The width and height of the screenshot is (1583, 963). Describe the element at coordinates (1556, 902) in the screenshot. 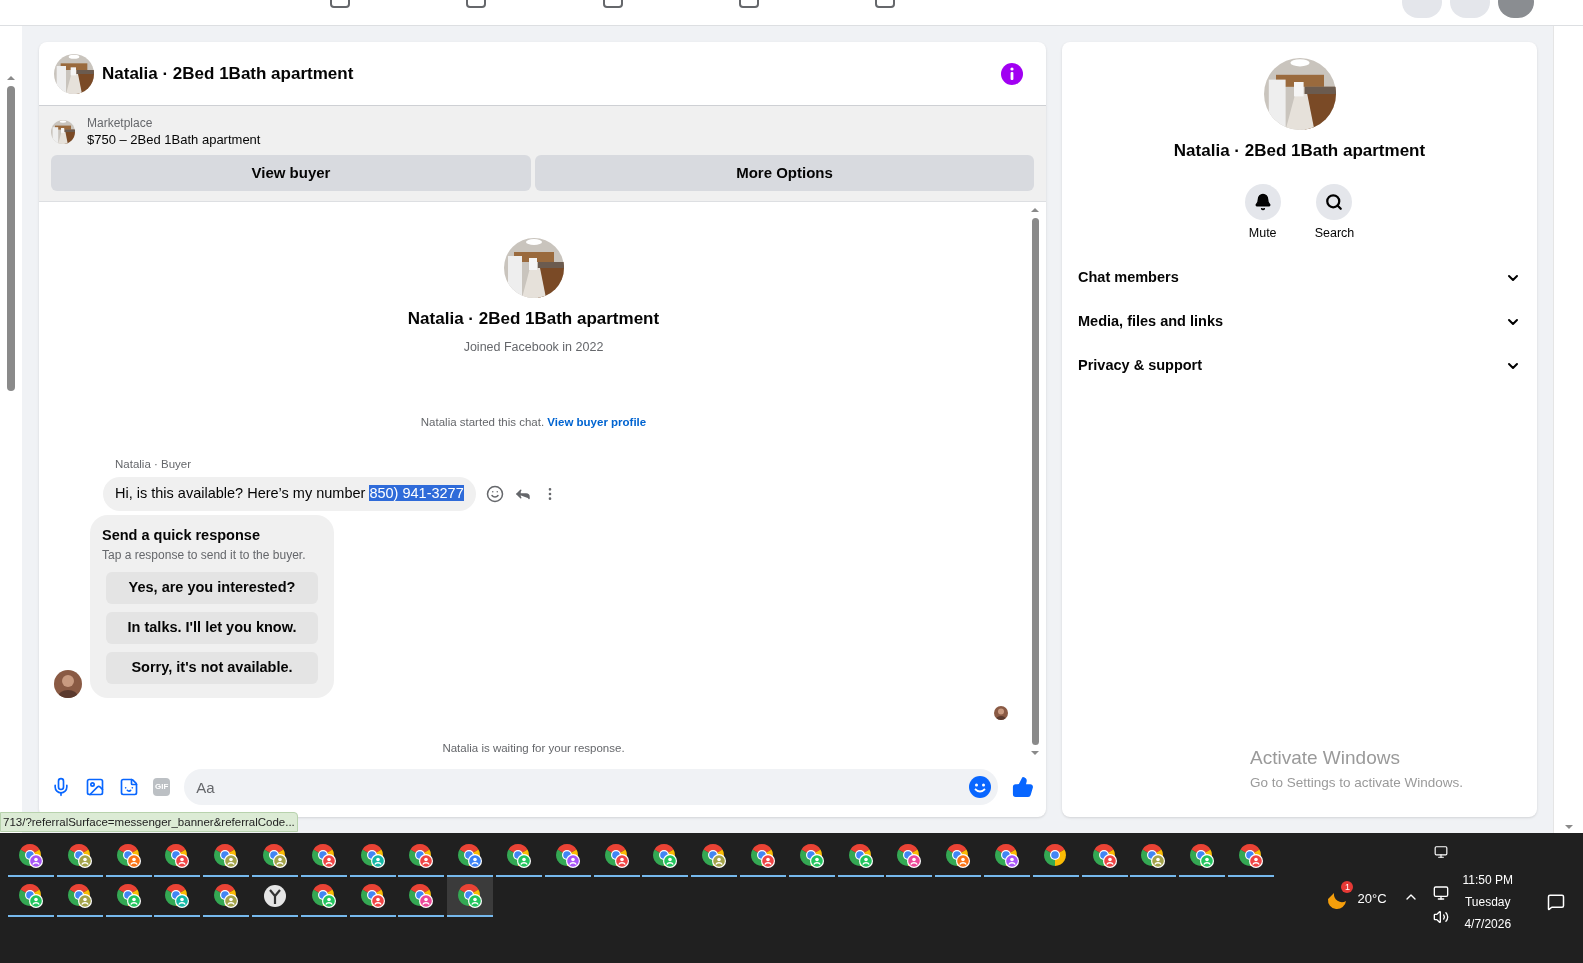

I see `notifications-icon` at that location.